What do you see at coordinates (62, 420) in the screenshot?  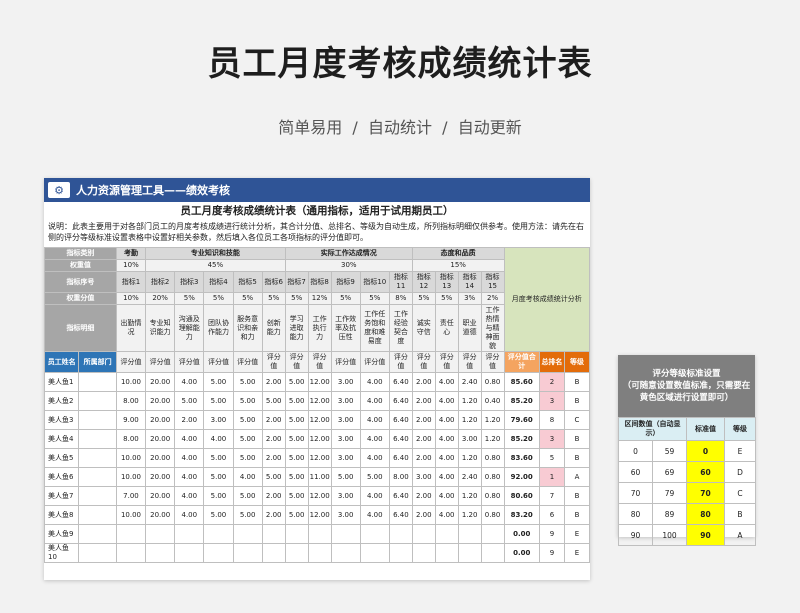 I see `employee-name-cell: 美人鱼3` at bounding box center [62, 420].